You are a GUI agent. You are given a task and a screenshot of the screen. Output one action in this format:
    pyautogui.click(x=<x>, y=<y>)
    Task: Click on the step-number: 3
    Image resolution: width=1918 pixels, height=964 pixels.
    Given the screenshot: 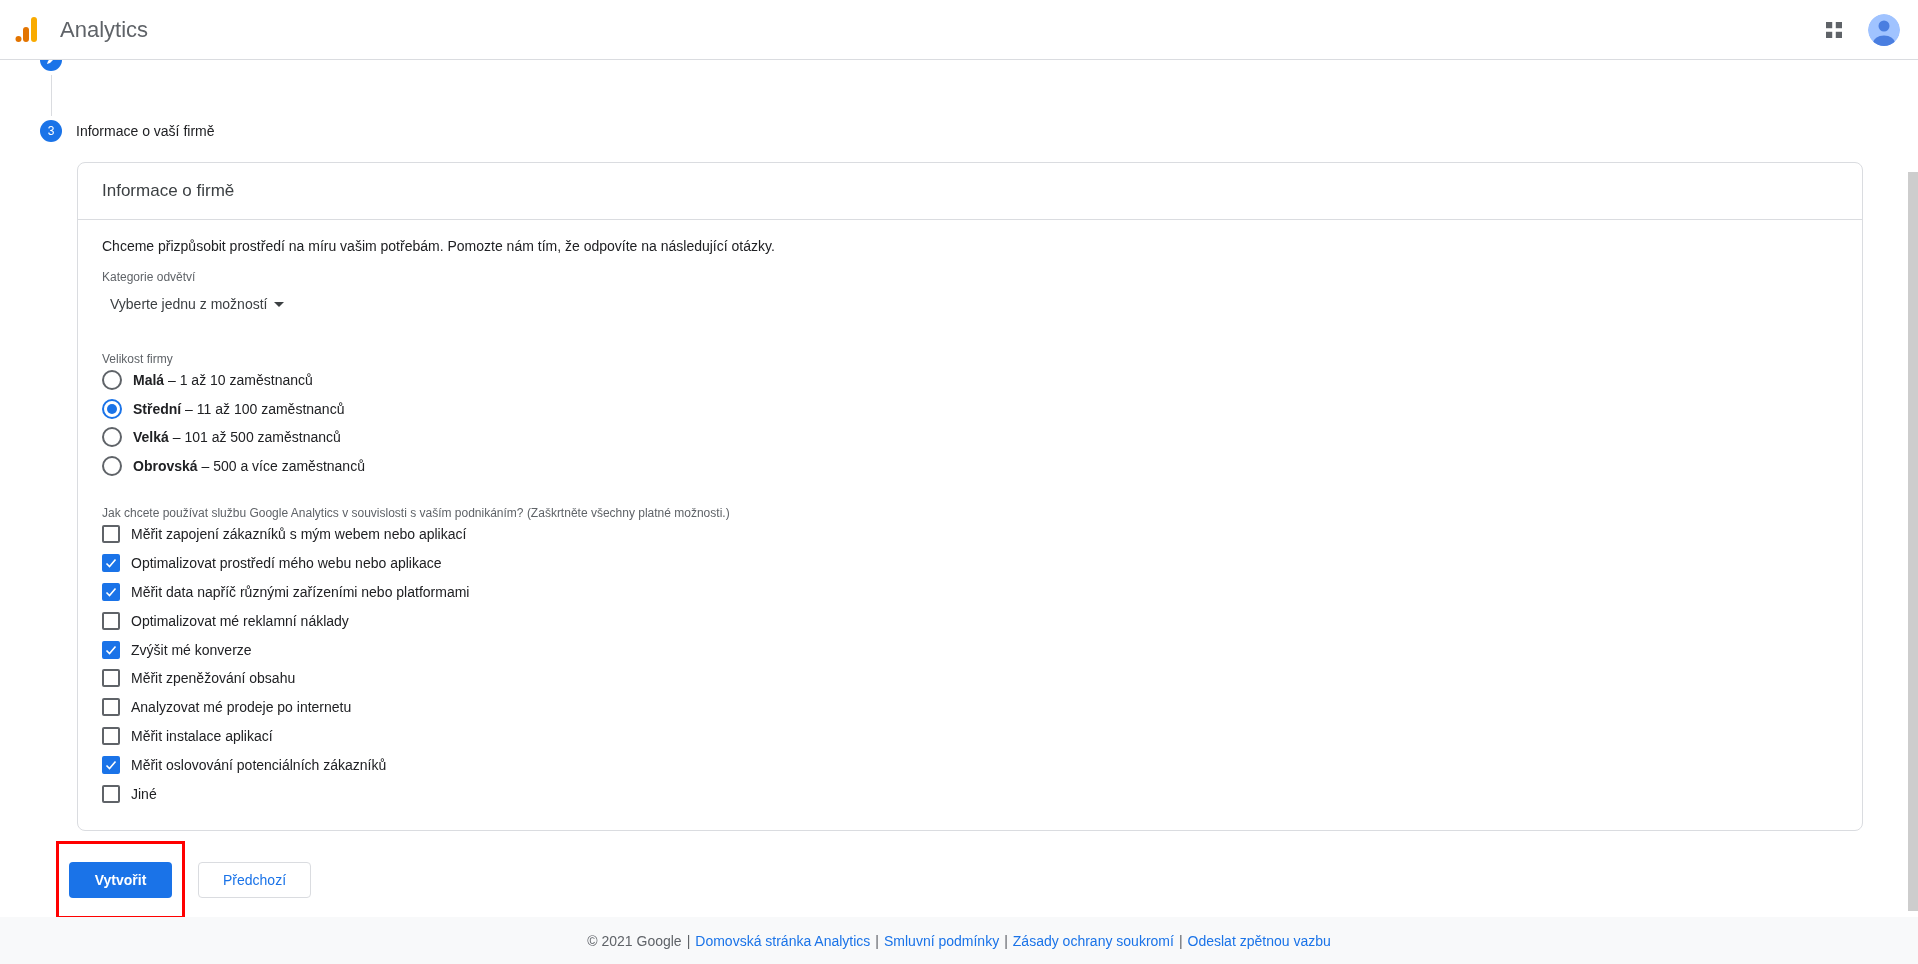 What is the action you would take?
    pyautogui.click(x=51, y=131)
    